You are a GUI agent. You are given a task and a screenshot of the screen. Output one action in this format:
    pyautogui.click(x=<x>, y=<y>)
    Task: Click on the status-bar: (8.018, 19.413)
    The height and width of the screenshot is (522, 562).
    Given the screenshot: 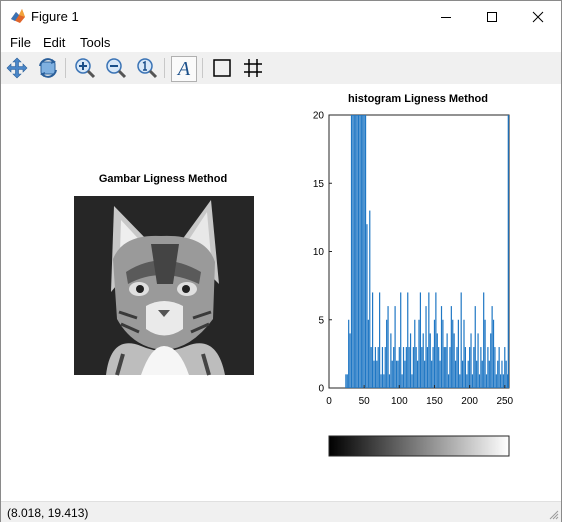 What is the action you would take?
    pyautogui.click(x=281, y=511)
    